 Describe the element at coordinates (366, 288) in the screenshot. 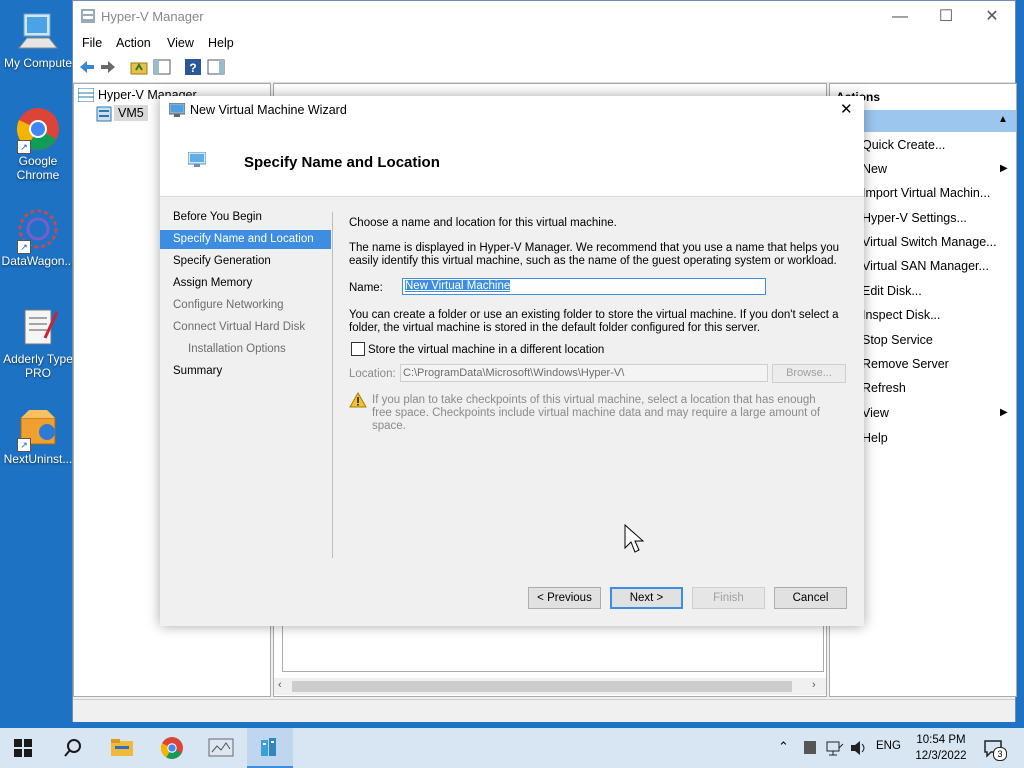

I see `name-label: Name:` at that location.